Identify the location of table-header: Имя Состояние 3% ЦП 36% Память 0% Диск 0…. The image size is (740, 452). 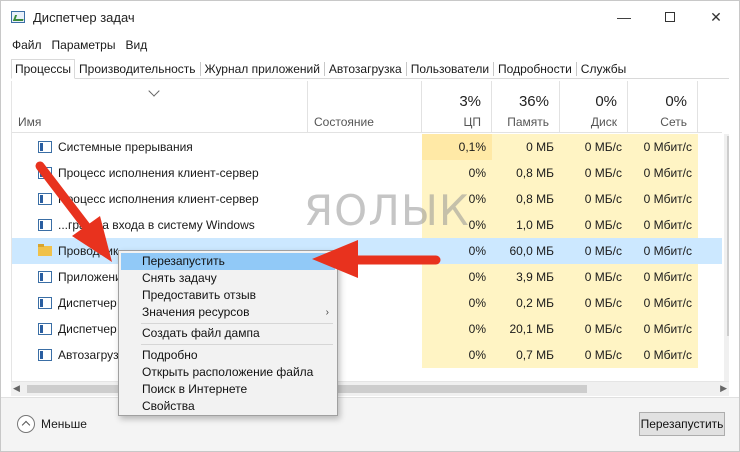
(367, 107).